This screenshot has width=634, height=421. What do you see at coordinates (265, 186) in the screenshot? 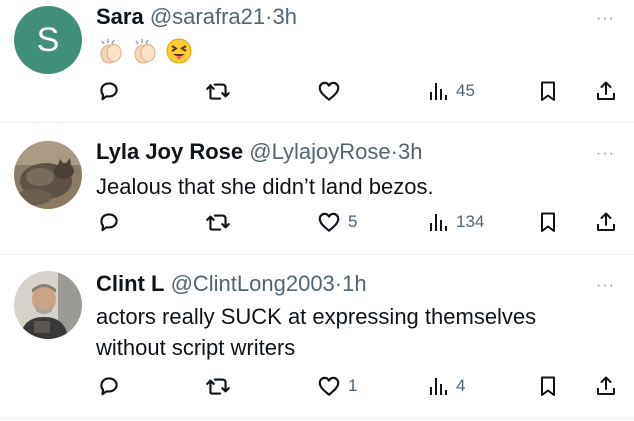
I see `tweet-text: Jealous that she didn’t land bezos.` at bounding box center [265, 186].